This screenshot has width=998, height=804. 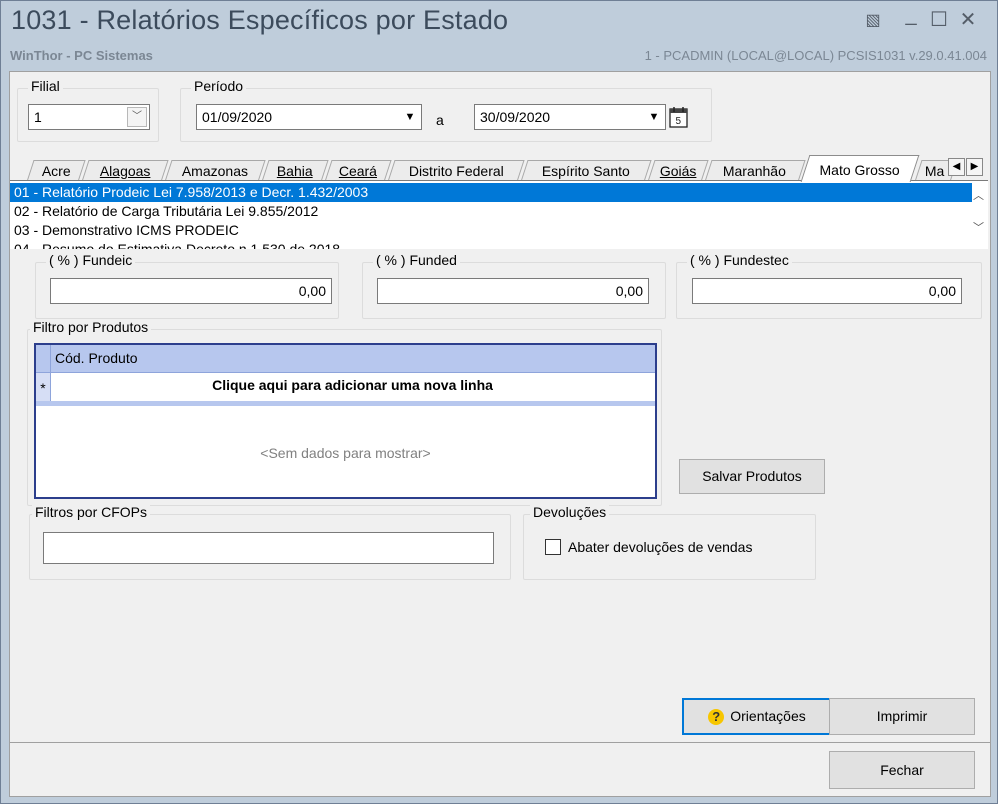 What do you see at coordinates (309, 117) in the screenshot?
I see `periodo-start-field: 01/09/2020 ▼` at bounding box center [309, 117].